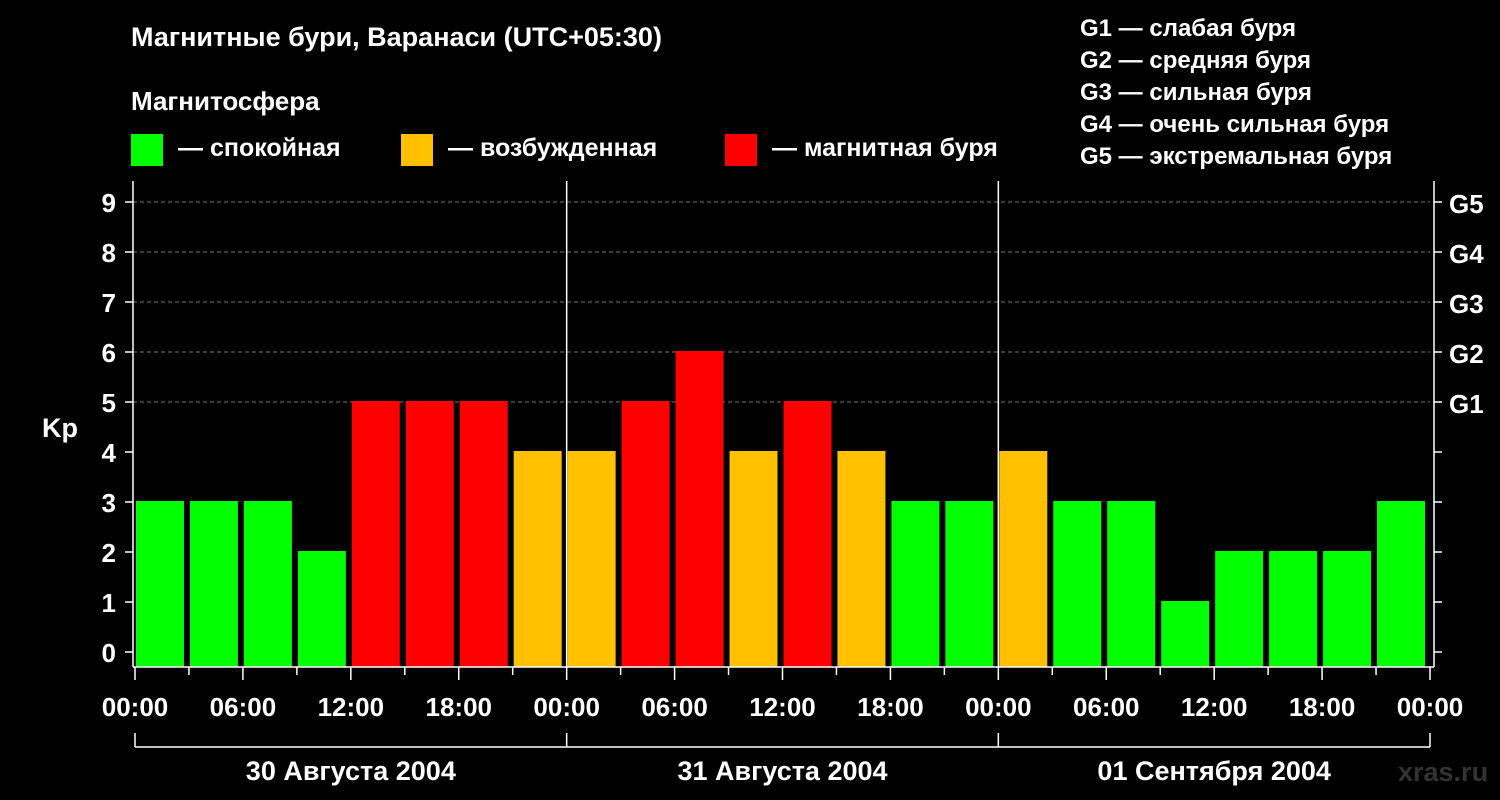 This screenshot has width=1500, height=800. I want to click on x-tick-label-1: 06:00, so click(243, 707).